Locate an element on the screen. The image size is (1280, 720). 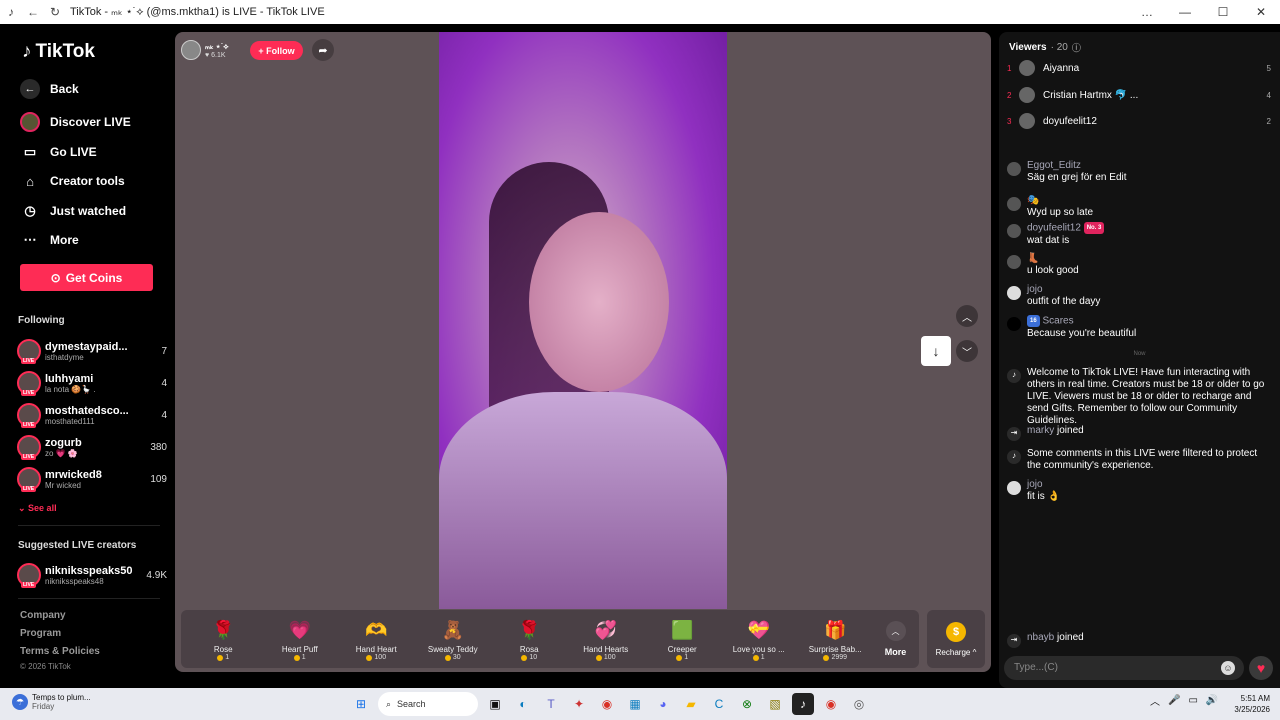
gift-item: 💗 Heart Puff 1 is located at coordinates (300, 639).